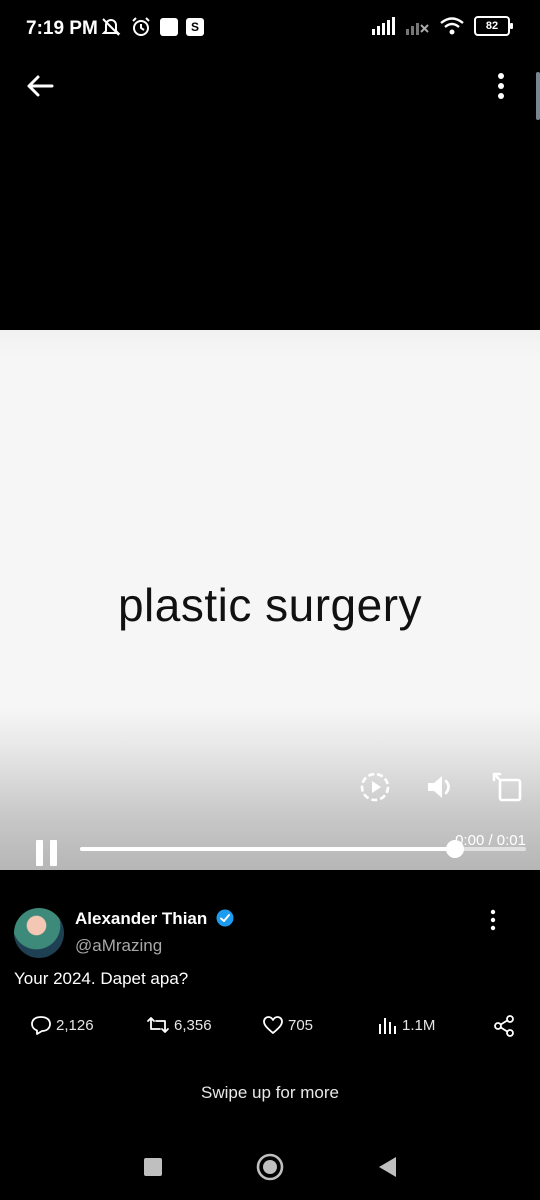  What do you see at coordinates (152, 27) in the screenshot?
I see `status-icons-left: S` at bounding box center [152, 27].